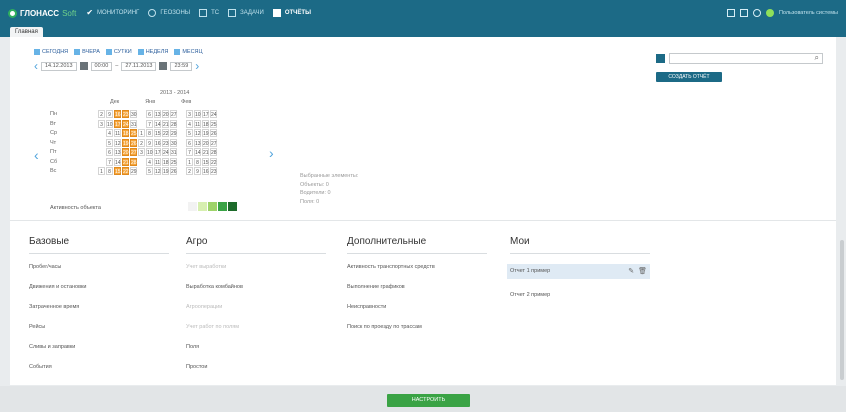 This screenshot has width=846, height=412. I want to click on report-link: Движения и остановки, so click(99, 287).